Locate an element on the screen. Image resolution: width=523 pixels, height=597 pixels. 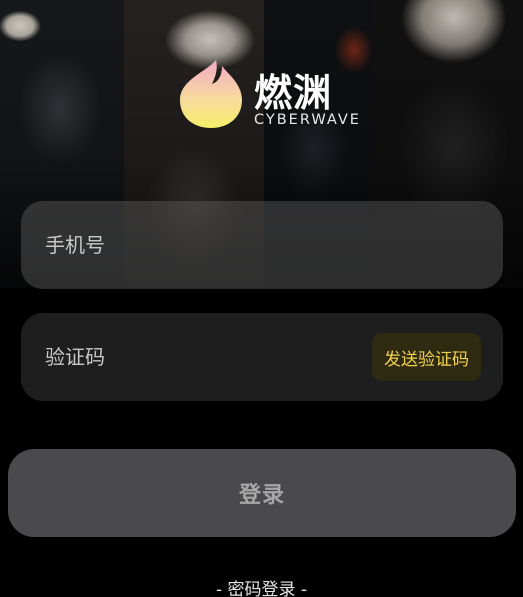
phone-field is located at coordinates (262, 245).